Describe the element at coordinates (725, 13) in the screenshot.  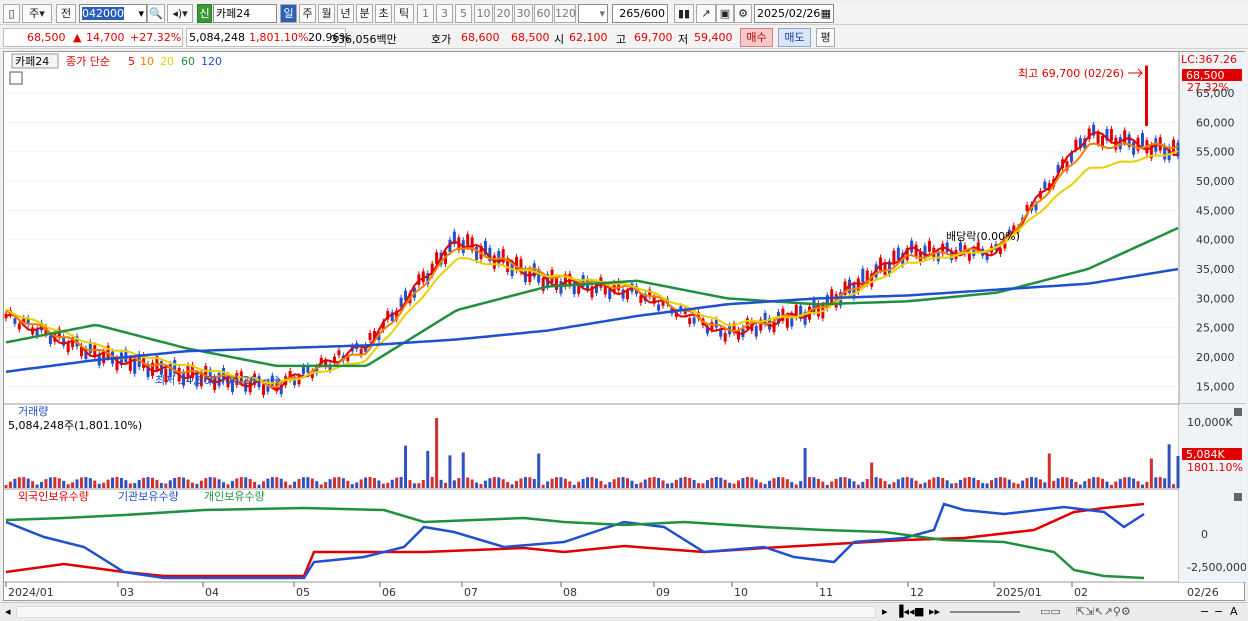
I see `save-icon: ▣` at that location.